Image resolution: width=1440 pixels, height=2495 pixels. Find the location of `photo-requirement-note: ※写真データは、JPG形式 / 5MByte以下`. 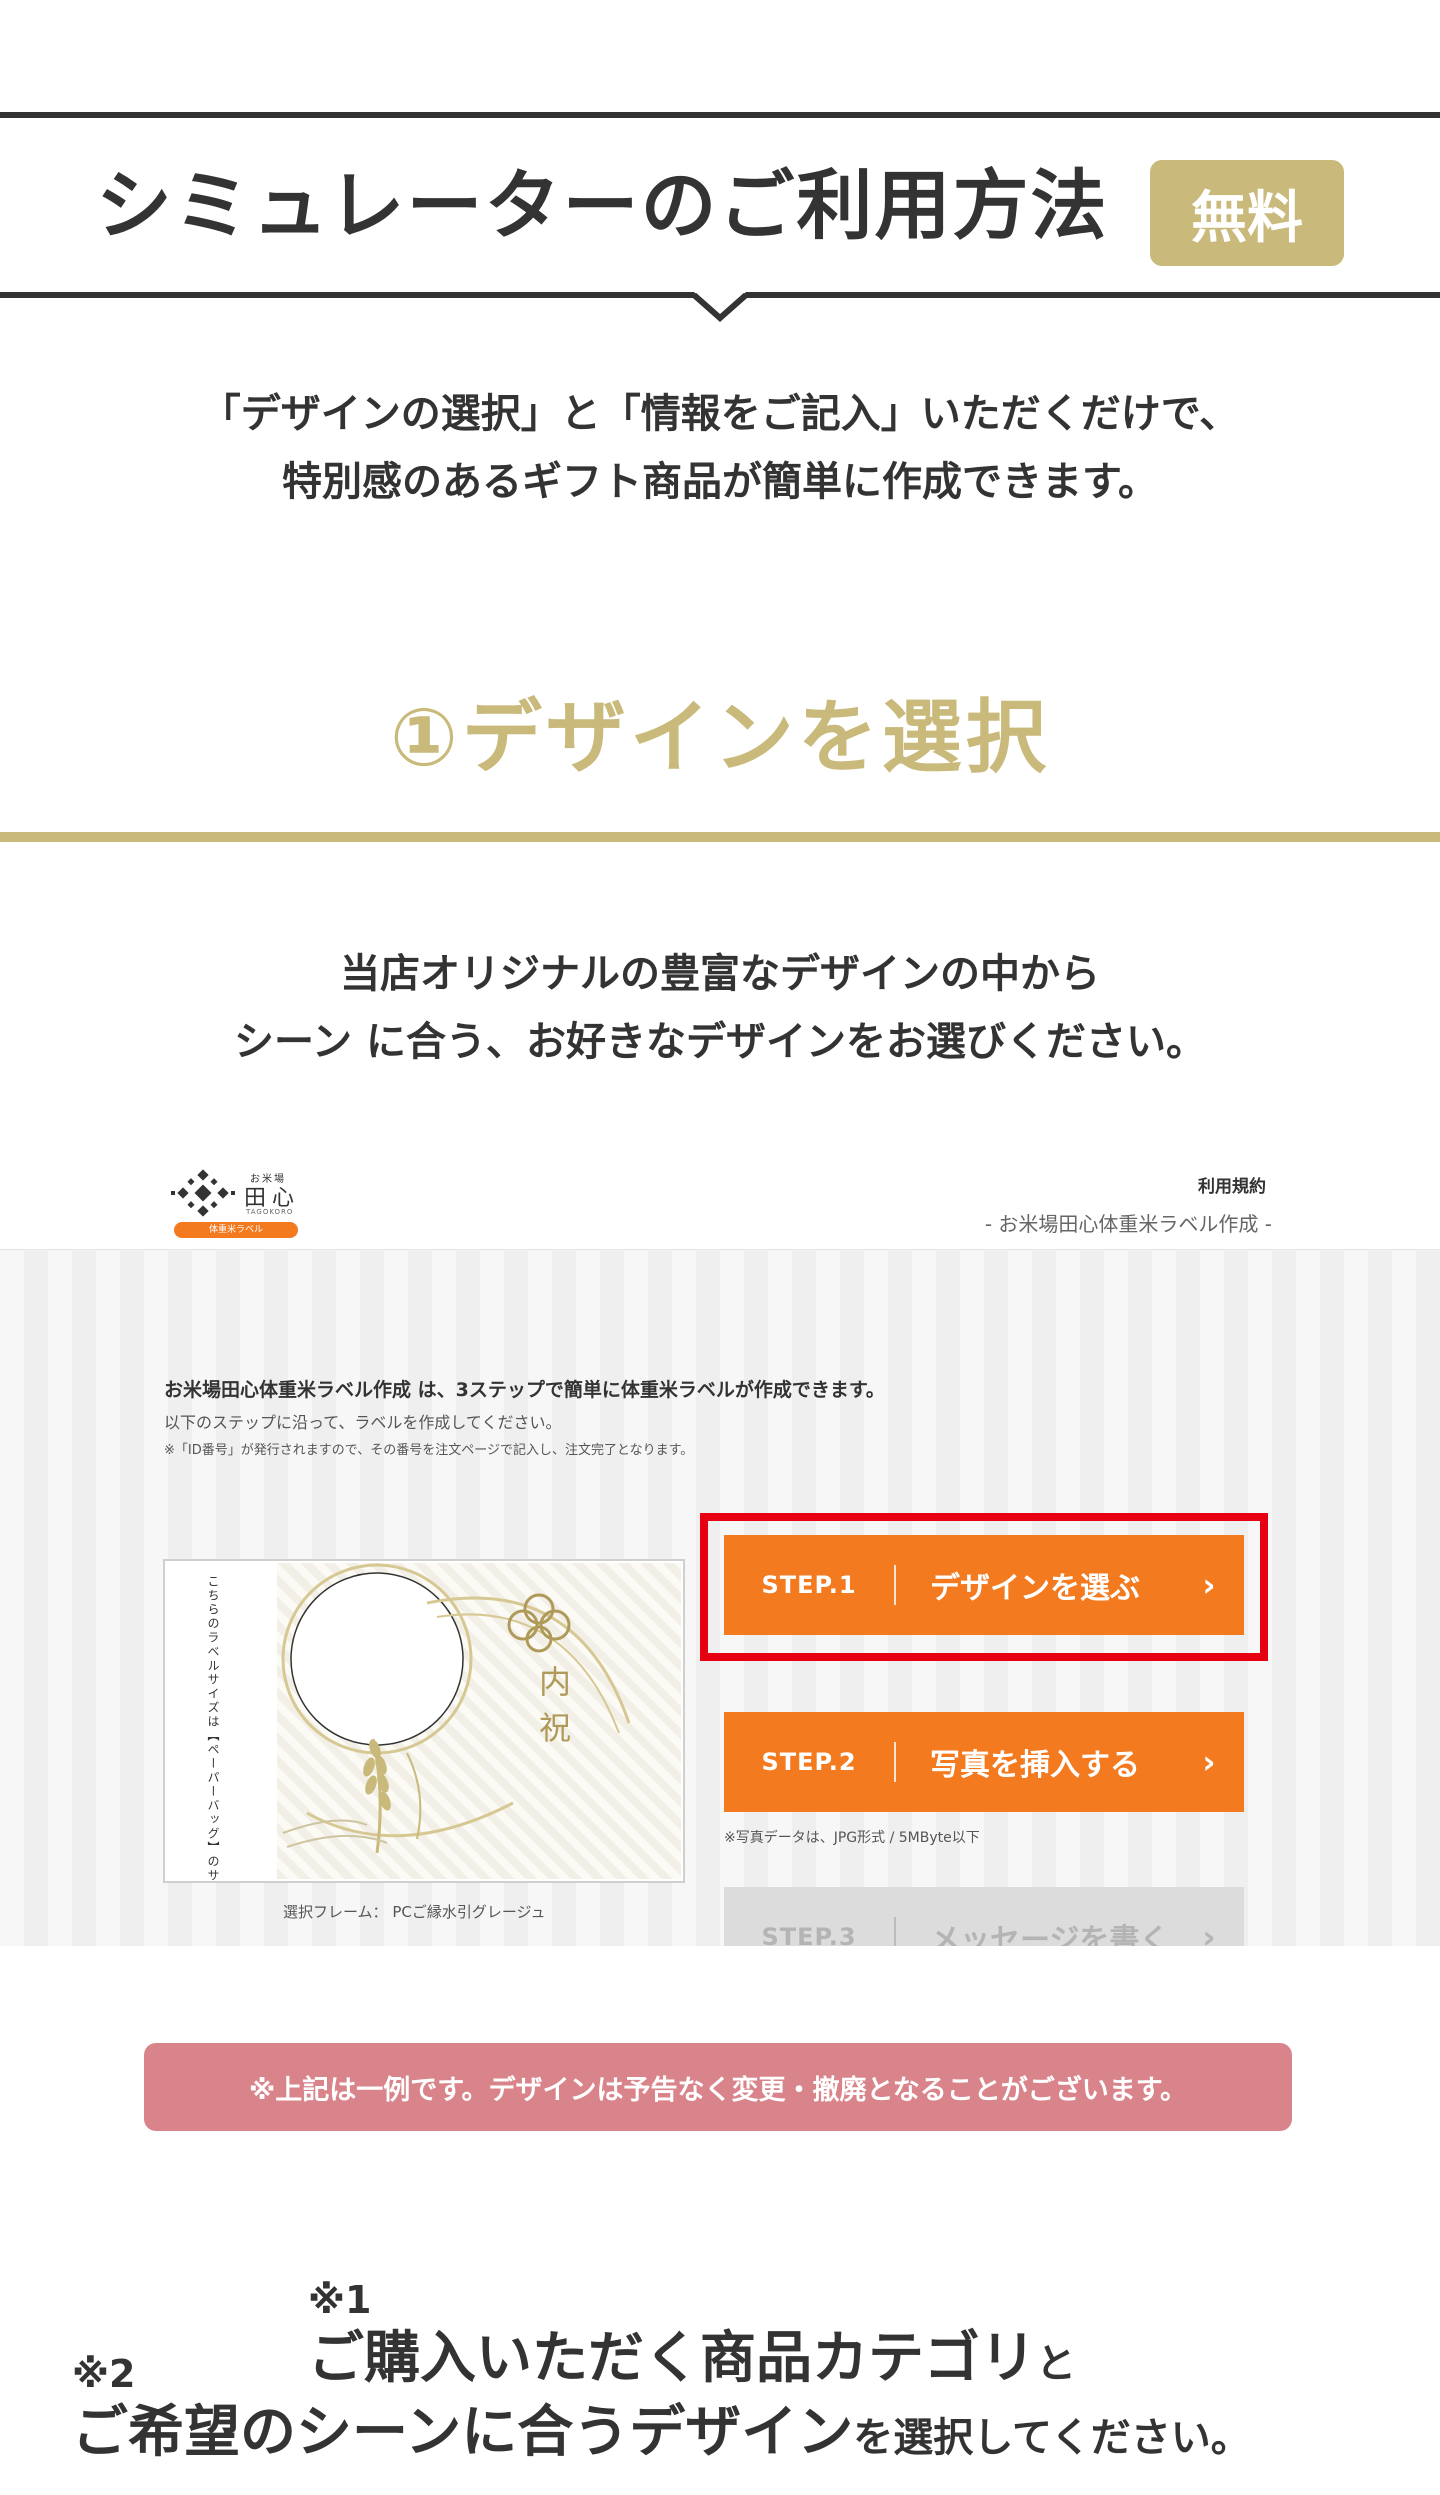

photo-requirement-note: ※写真データは、JPG形式 / 5MByte以下 is located at coordinates (852, 1838).